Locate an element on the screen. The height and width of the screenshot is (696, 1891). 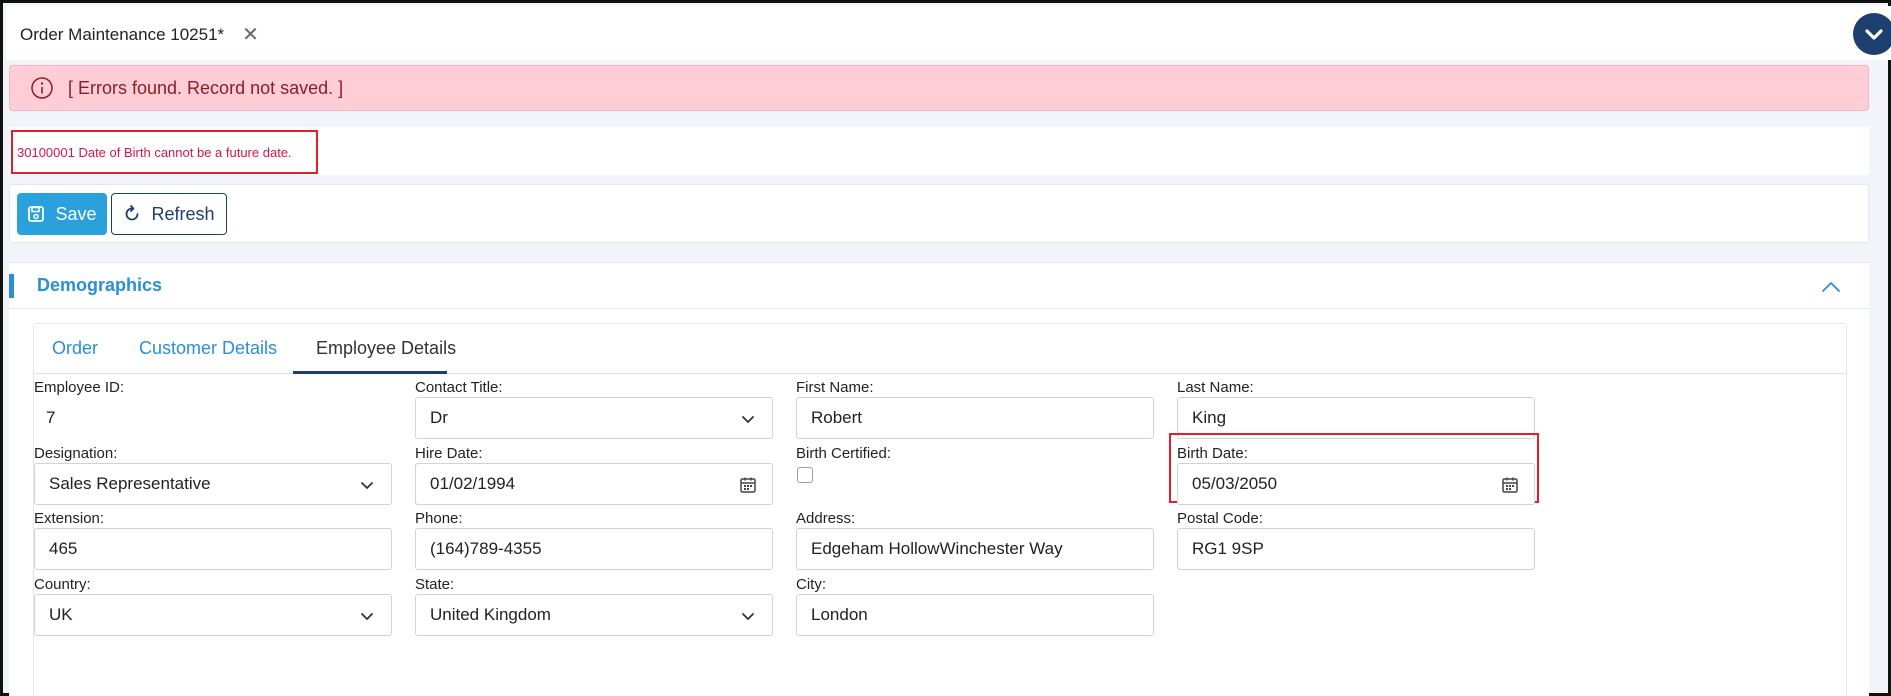
error-banner-message: [ Errors found. Record not saved. ] is located at coordinates (206, 87).